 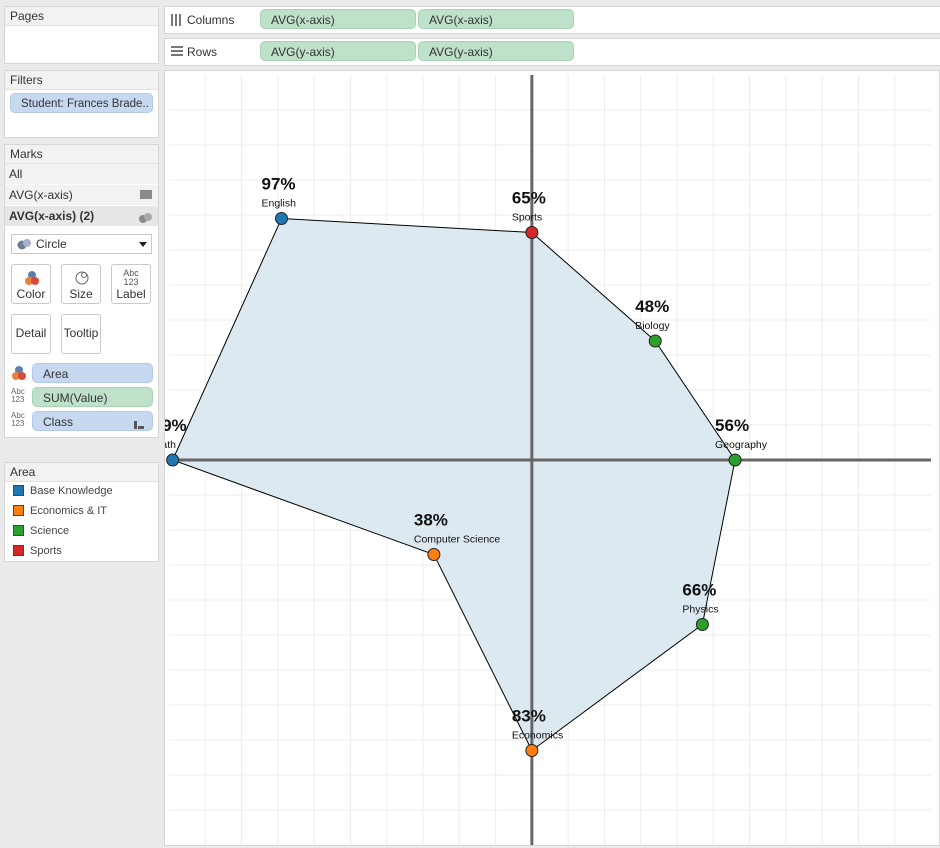 I want to click on area-legend-title: Area, so click(x=81, y=472).